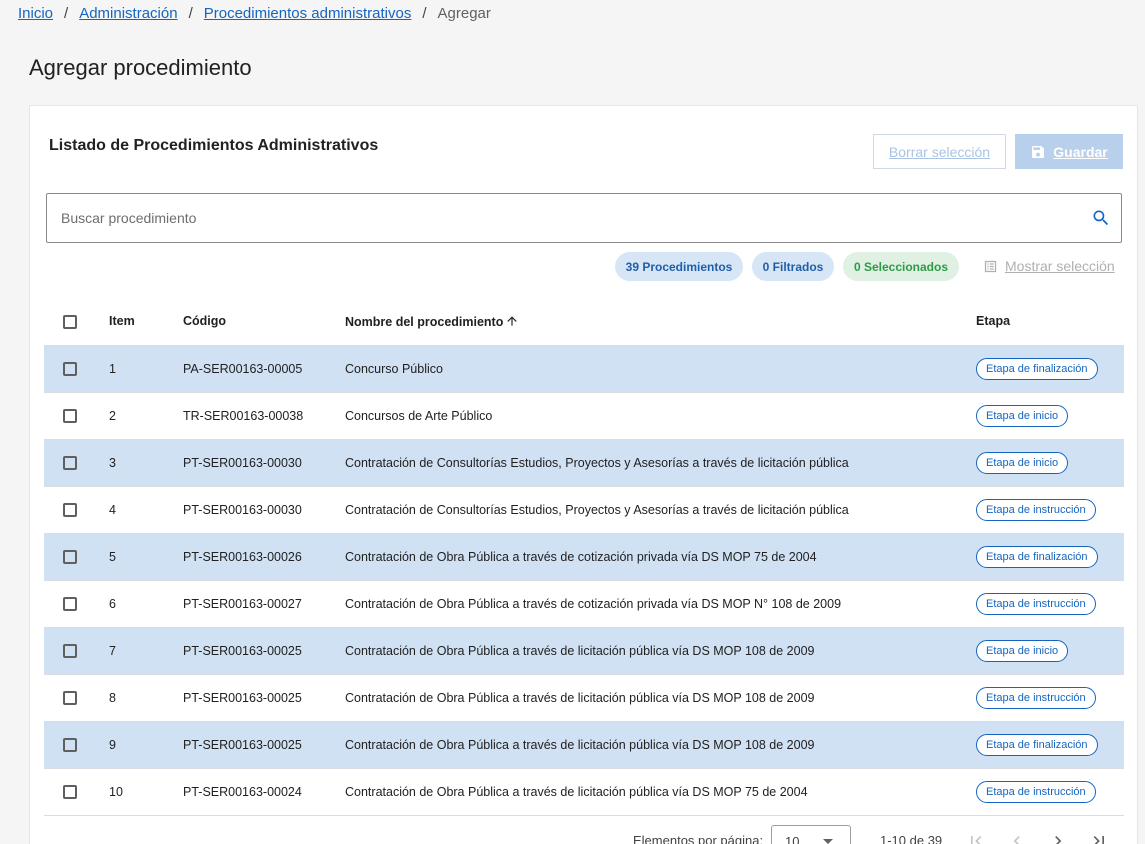  Describe the element at coordinates (1058, 837) in the screenshot. I see `next-page-icon` at that location.